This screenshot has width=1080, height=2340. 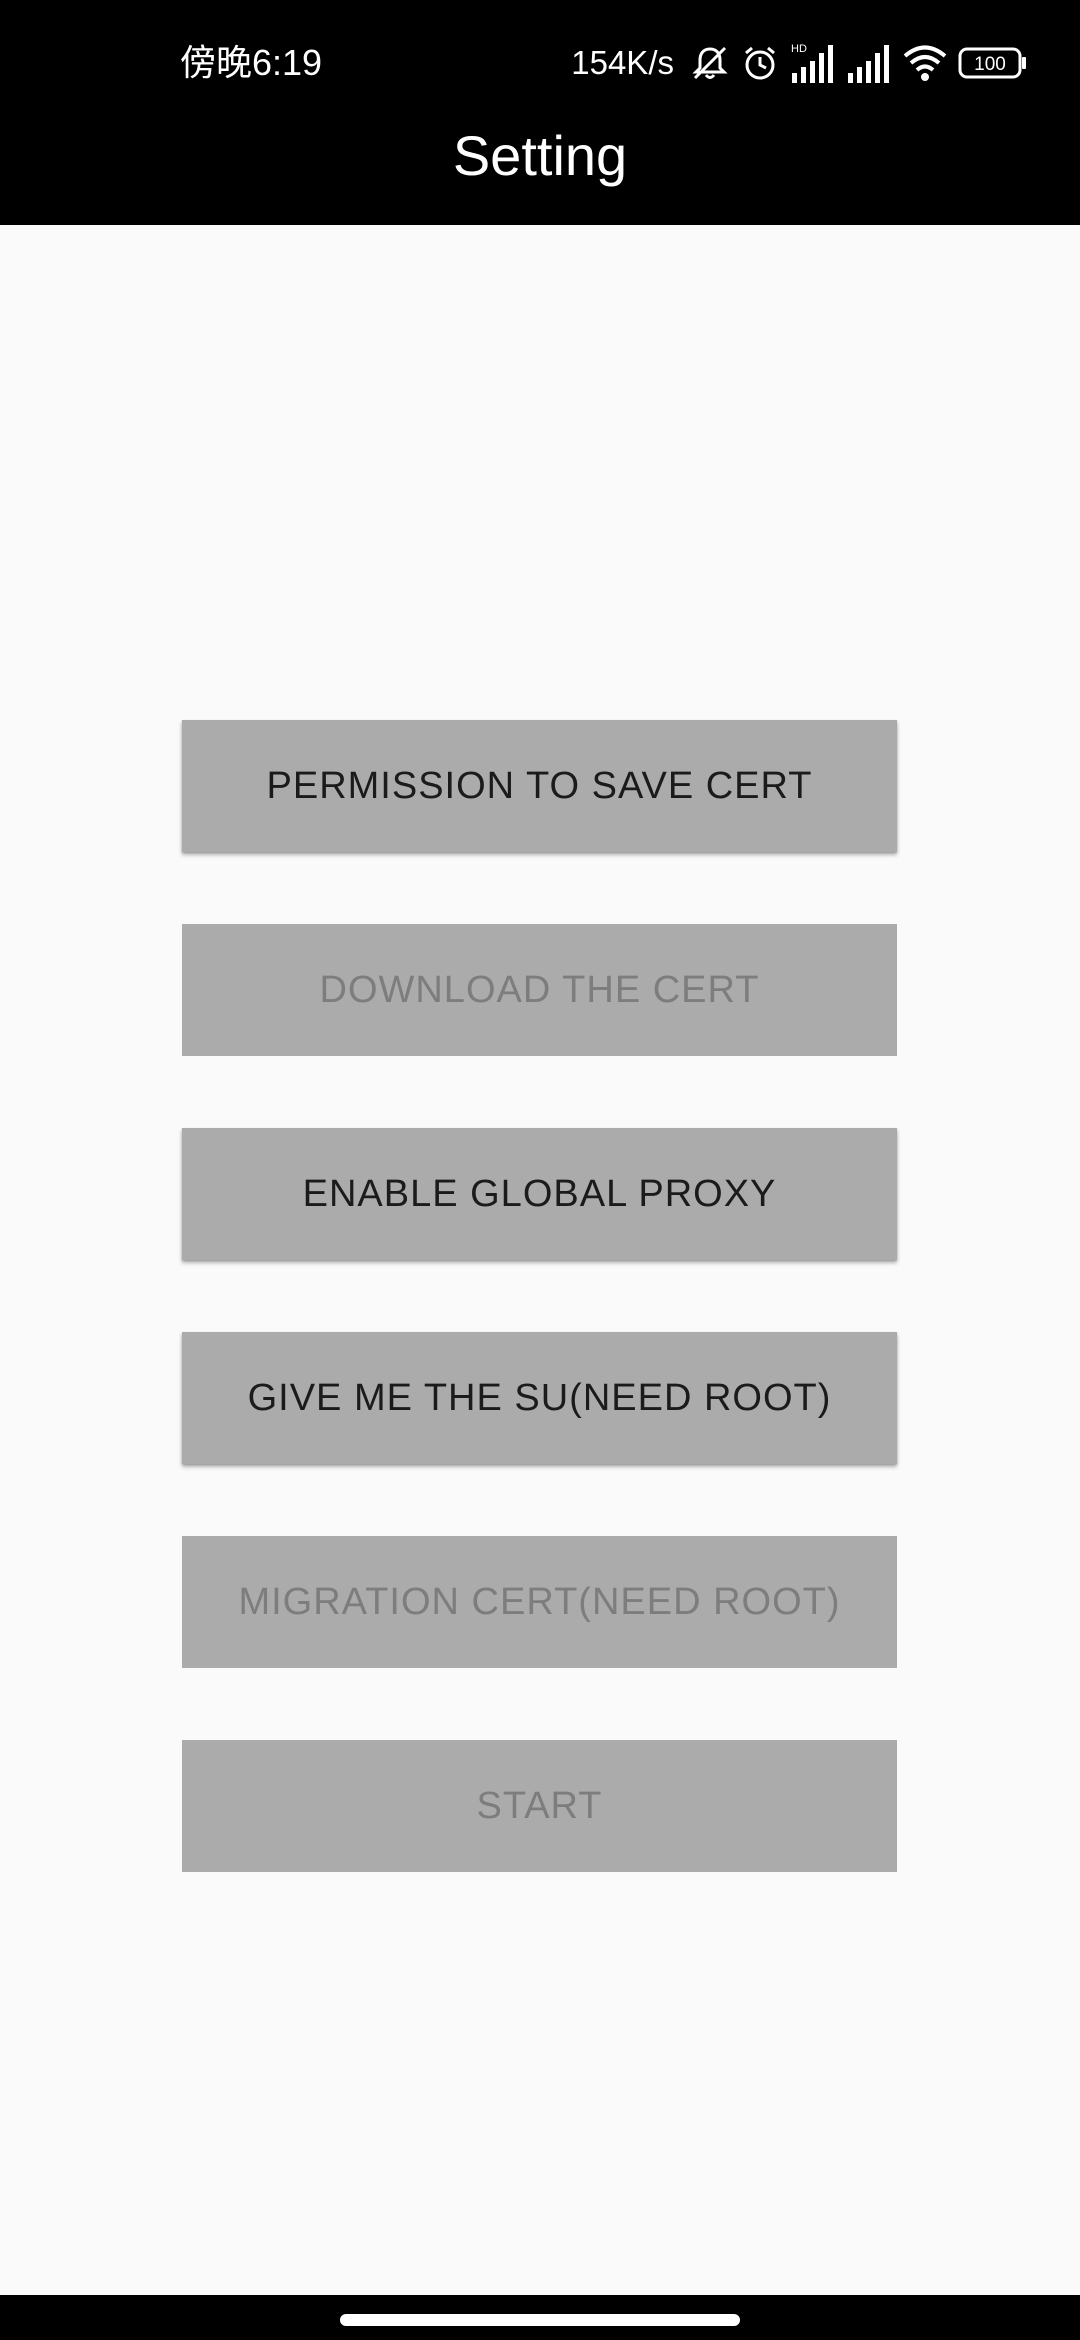 What do you see at coordinates (990, 64) in the screenshot?
I see `battery-level: 100` at bounding box center [990, 64].